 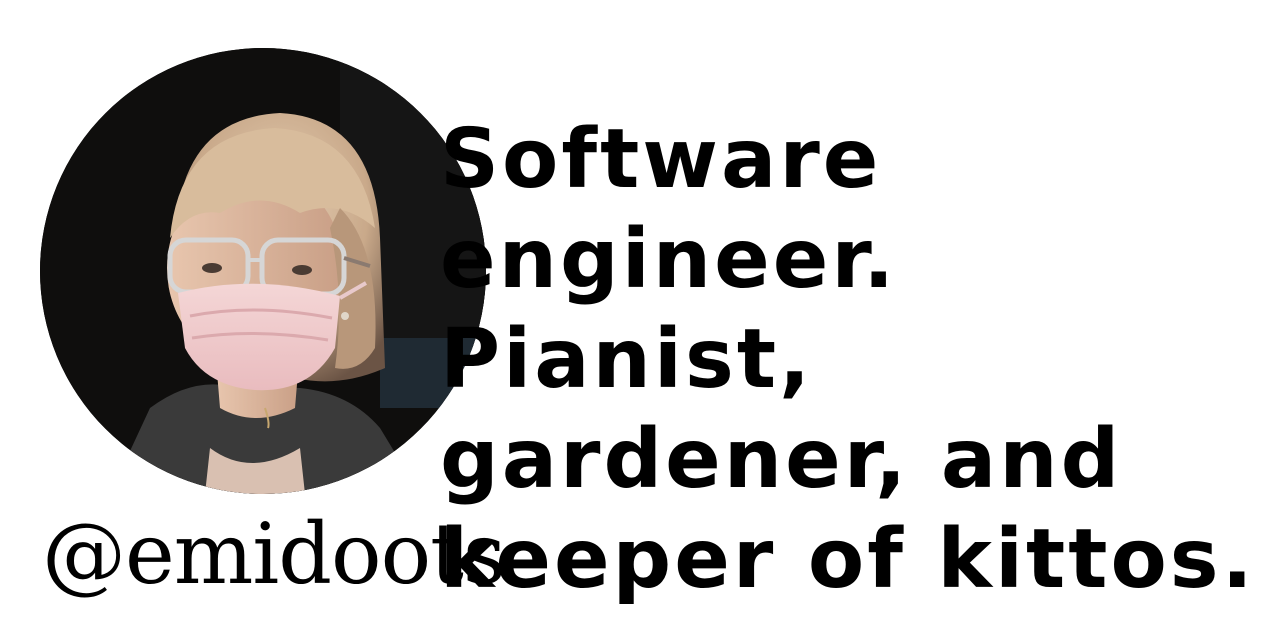 I want to click on bio-line: keeper of kittos., so click(x=848, y=559).